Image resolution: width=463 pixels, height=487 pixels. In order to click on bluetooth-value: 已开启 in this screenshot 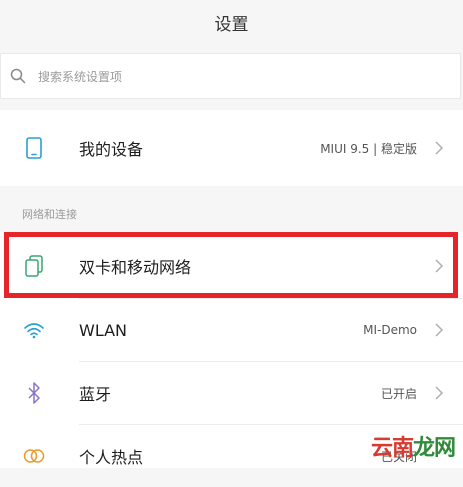, I will do `click(398, 393)`.